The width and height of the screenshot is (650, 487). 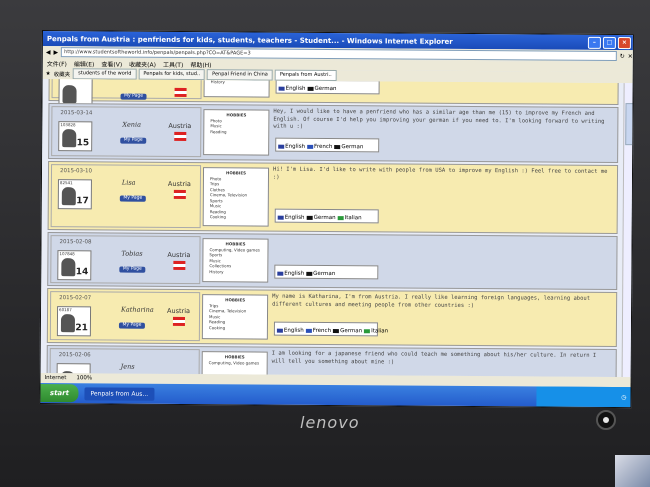 What do you see at coordinates (128, 367) in the screenshot?
I see `username: Jens` at bounding box center [128, 367].